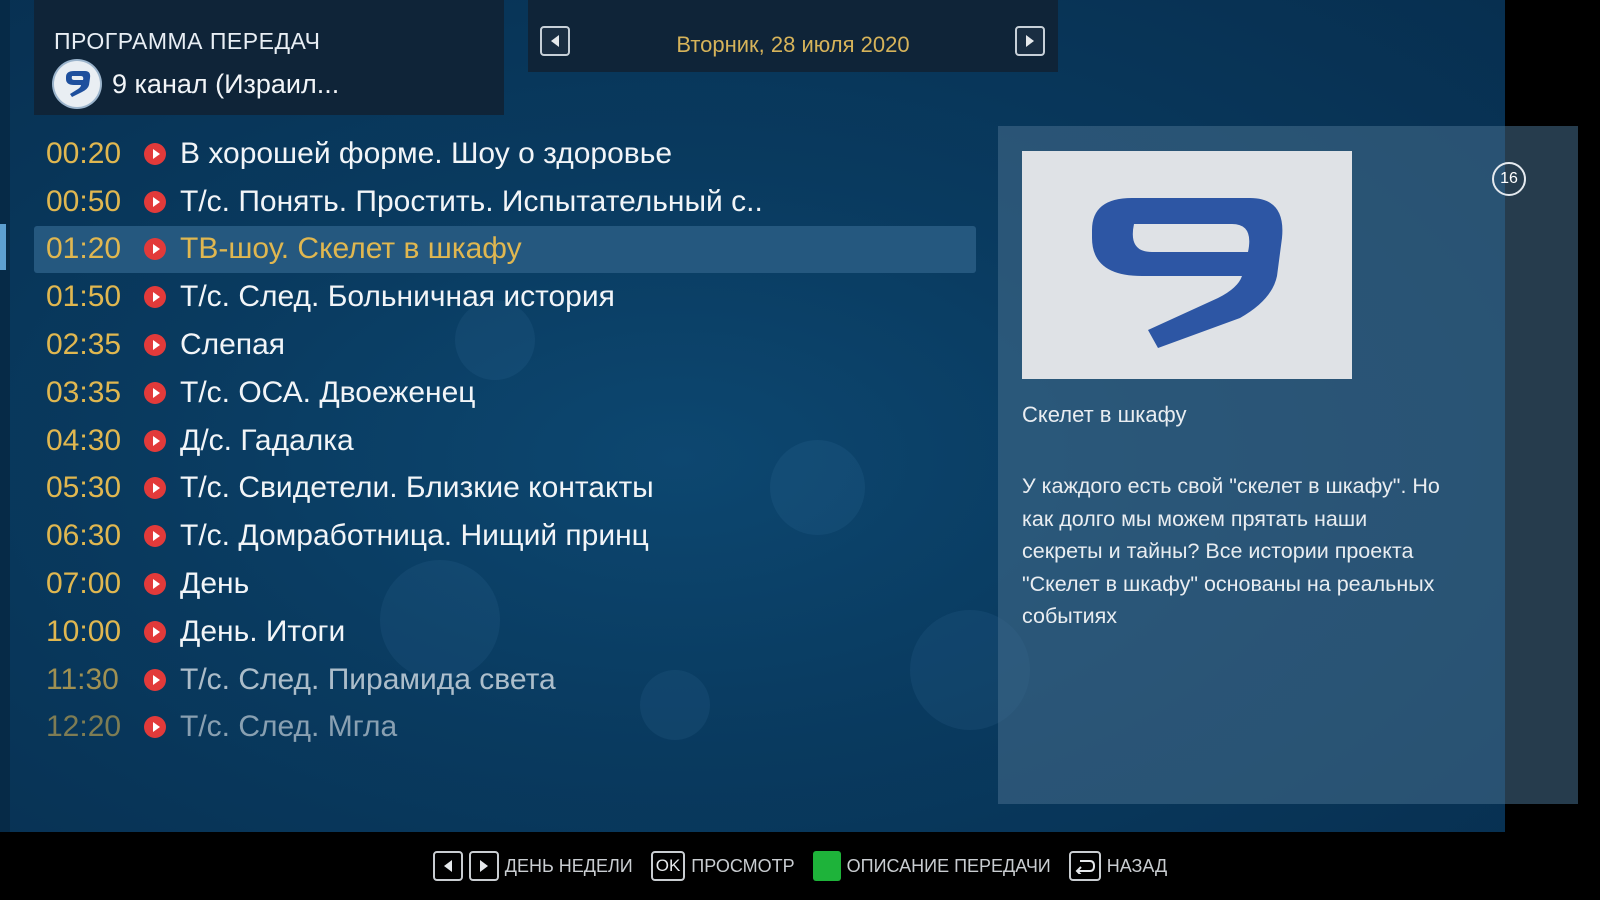 This screenshot has width=1600, height=900. What do you see at coordinates (82, 679) in the screenshot?
I see `program-time: 11:30` at bounding box center [82, 679].